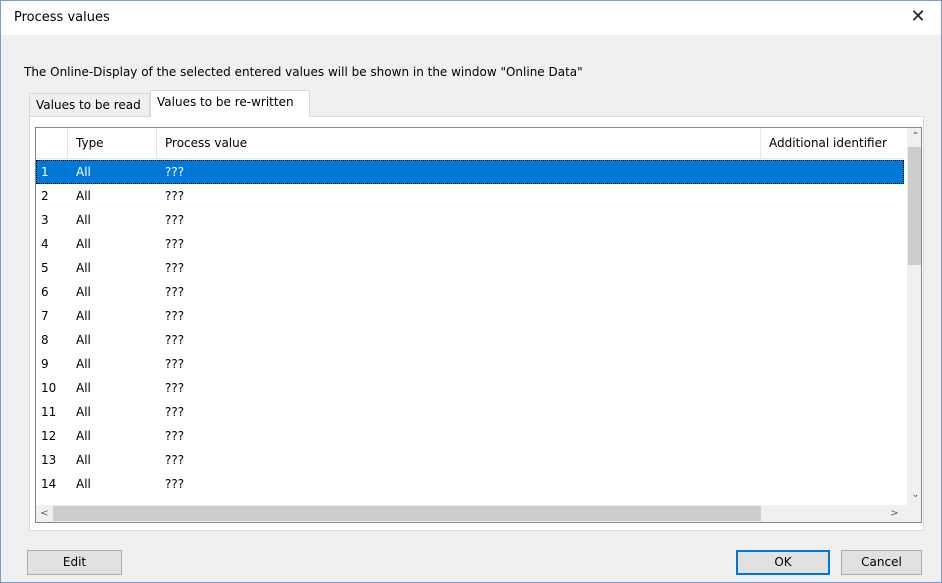 The image size is (942, 583). What do you see at coordinates (470, 364) in the screenshot?
I see `table-row: 9 All???` at bounding box center [470, 364].